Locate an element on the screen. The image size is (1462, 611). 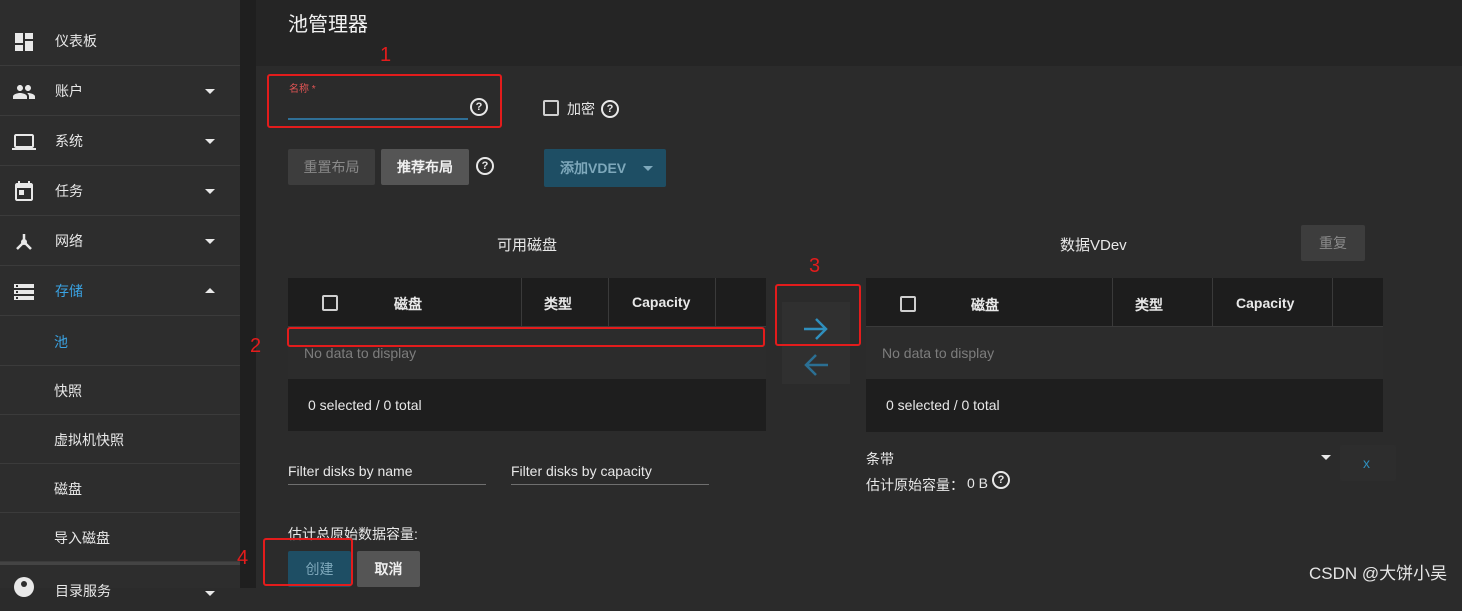
create-button: 创建 is located at coordinates (319, 569).